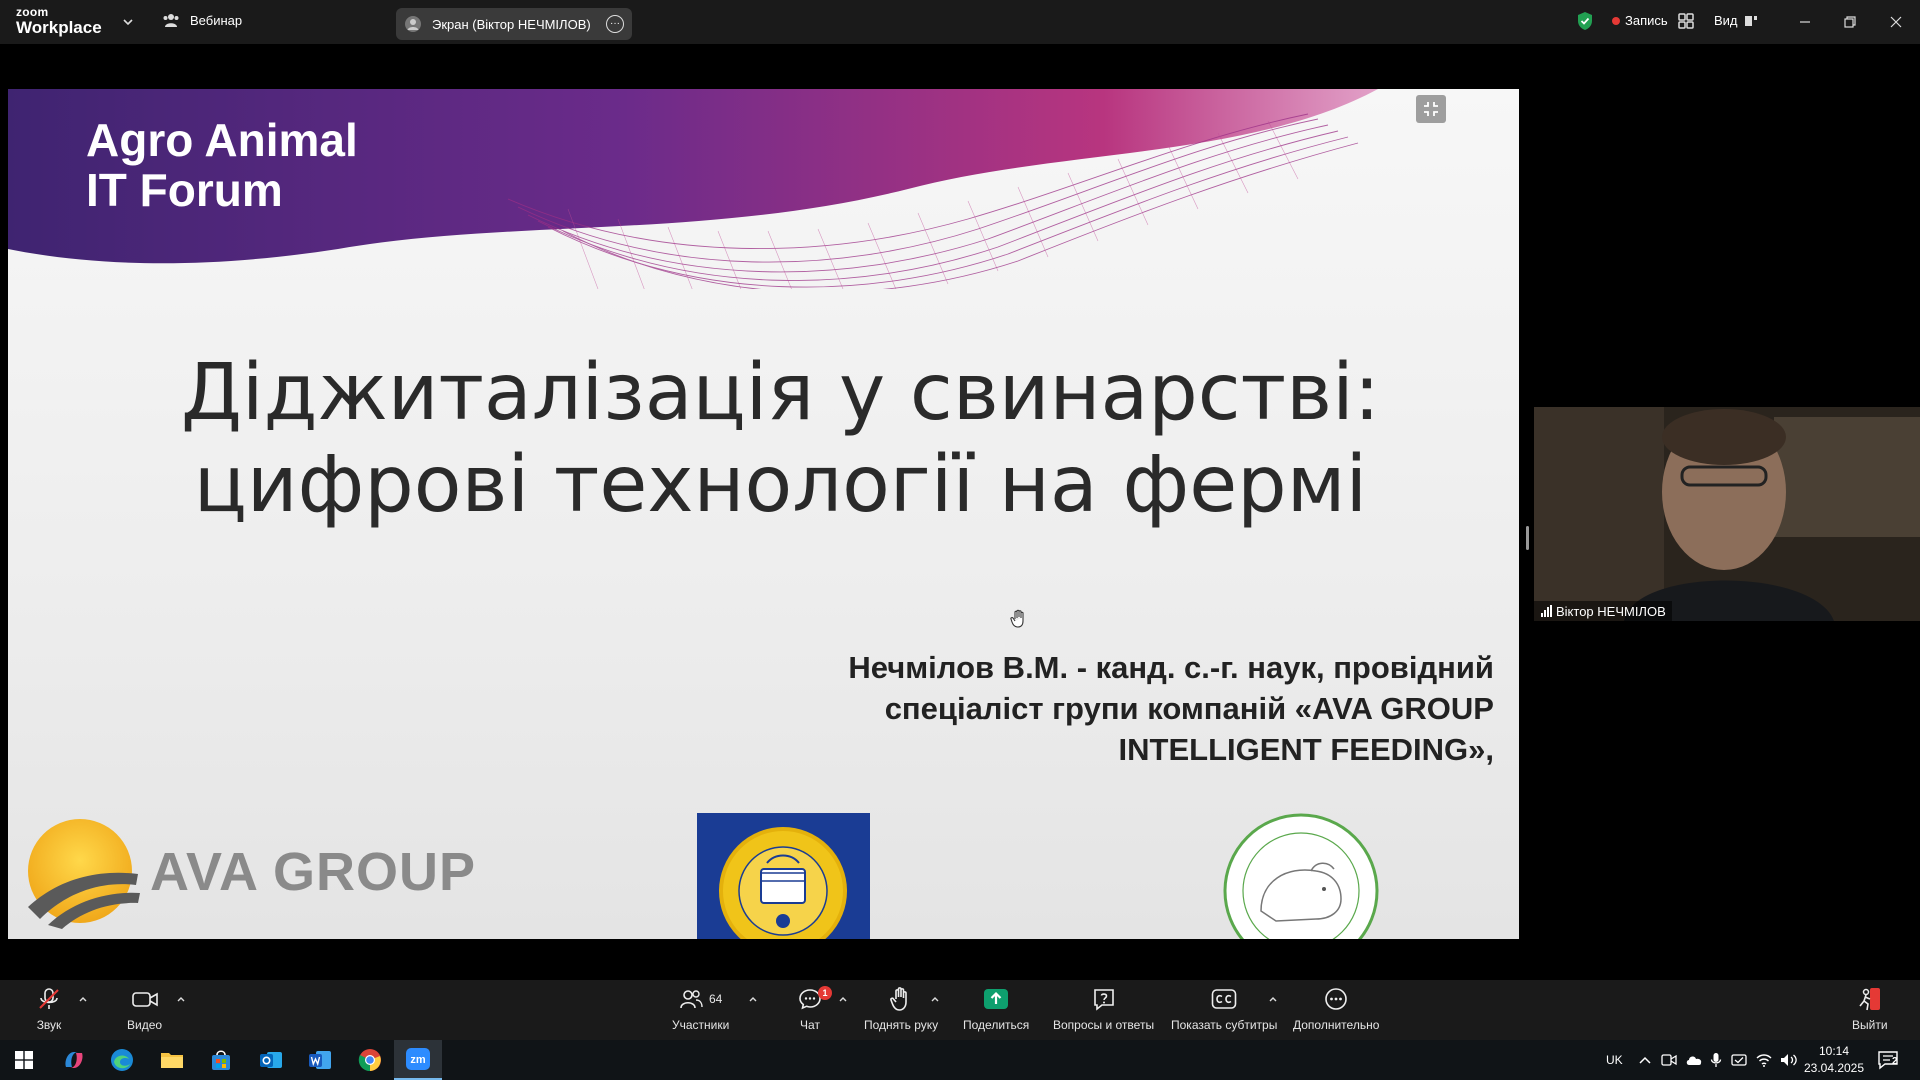 This screenshot has height=1080, width=1920. What do you see at coordinates (901, 1009) in the screenshot?
I see `raise-hand-button: Поднять руку` at bounding box center [901, 1009].